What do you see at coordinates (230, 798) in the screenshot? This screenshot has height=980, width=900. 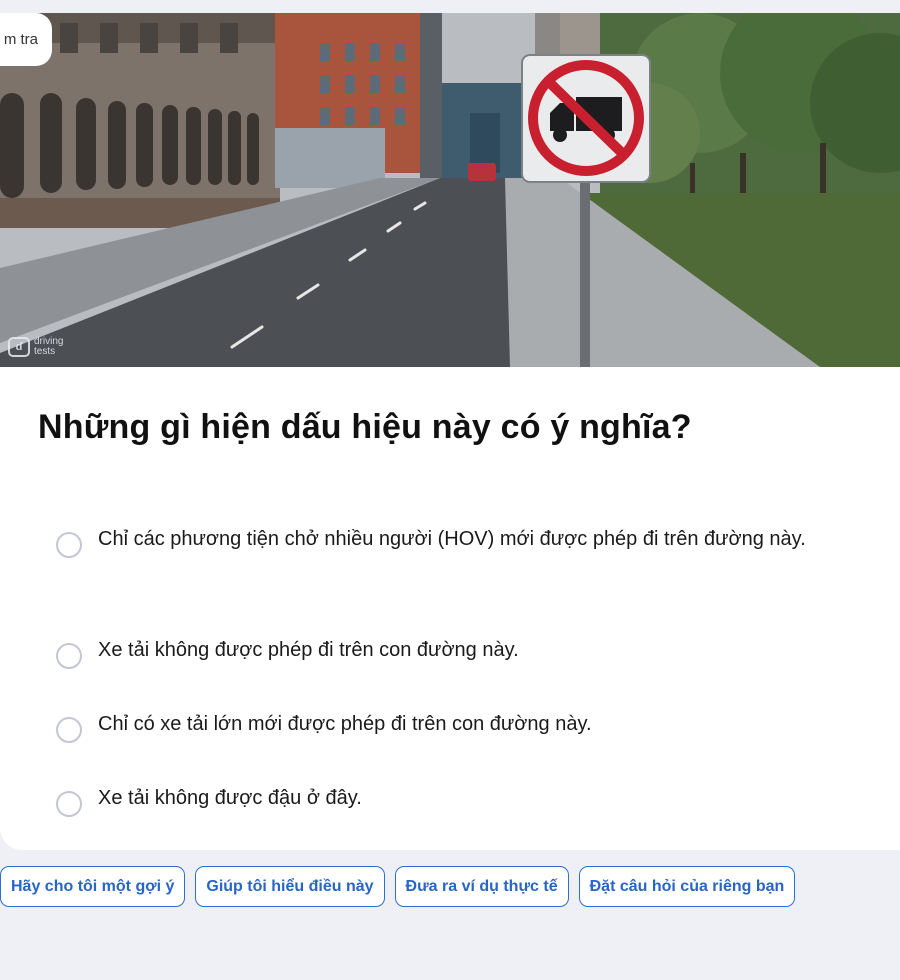 I see `answer-option-label: Xe tải không được đậu ở đây.` at bounding box center [230, 798].